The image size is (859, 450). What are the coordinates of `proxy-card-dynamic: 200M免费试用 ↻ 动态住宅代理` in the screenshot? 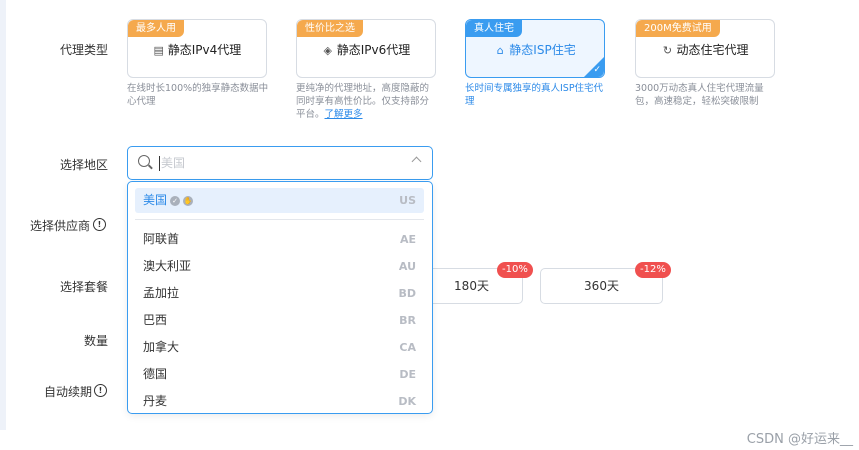 It's located at (705, 48).